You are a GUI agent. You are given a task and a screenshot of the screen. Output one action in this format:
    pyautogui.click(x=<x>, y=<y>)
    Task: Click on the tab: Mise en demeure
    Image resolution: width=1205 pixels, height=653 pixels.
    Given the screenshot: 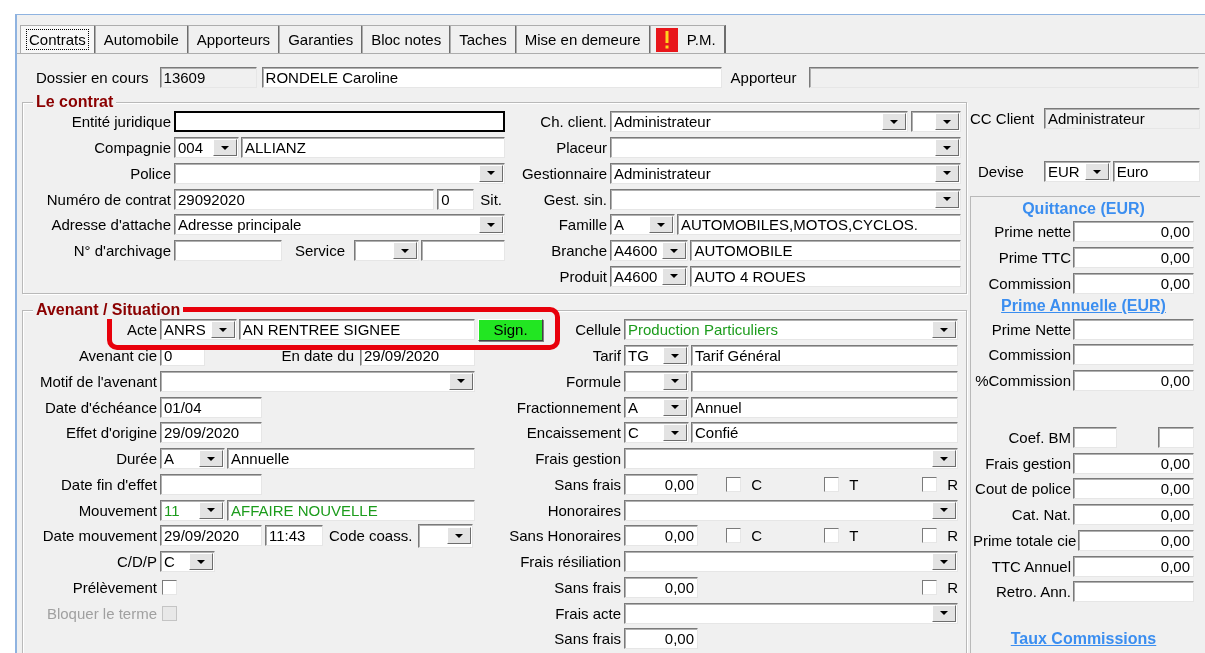 What is the action you would take?
    pyautogui.click(x=583, y=39)
    